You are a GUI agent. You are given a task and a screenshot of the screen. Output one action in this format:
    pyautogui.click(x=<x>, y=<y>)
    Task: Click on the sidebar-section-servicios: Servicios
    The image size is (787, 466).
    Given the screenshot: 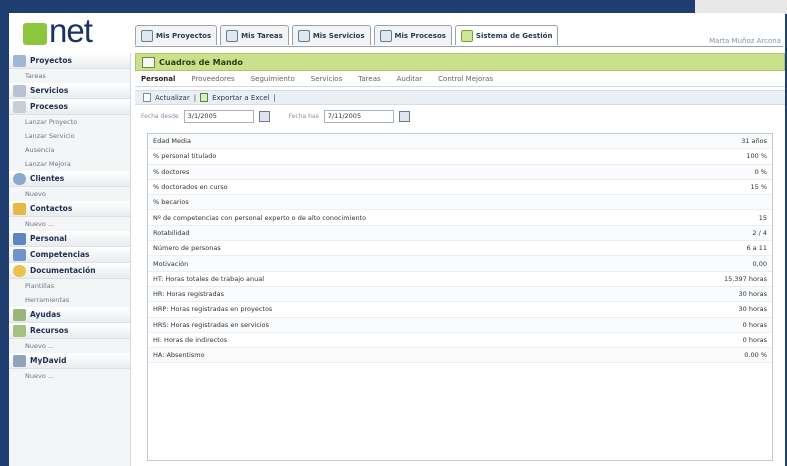 What is the action you would take?
    pyautogui.click(x=69, y=91)
    